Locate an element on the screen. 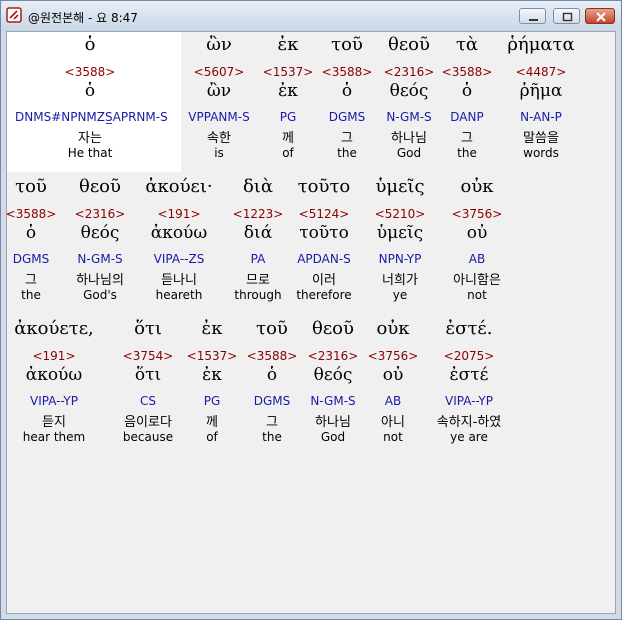  word-parse: VIPA--YP is located at coordinates (469, 401).